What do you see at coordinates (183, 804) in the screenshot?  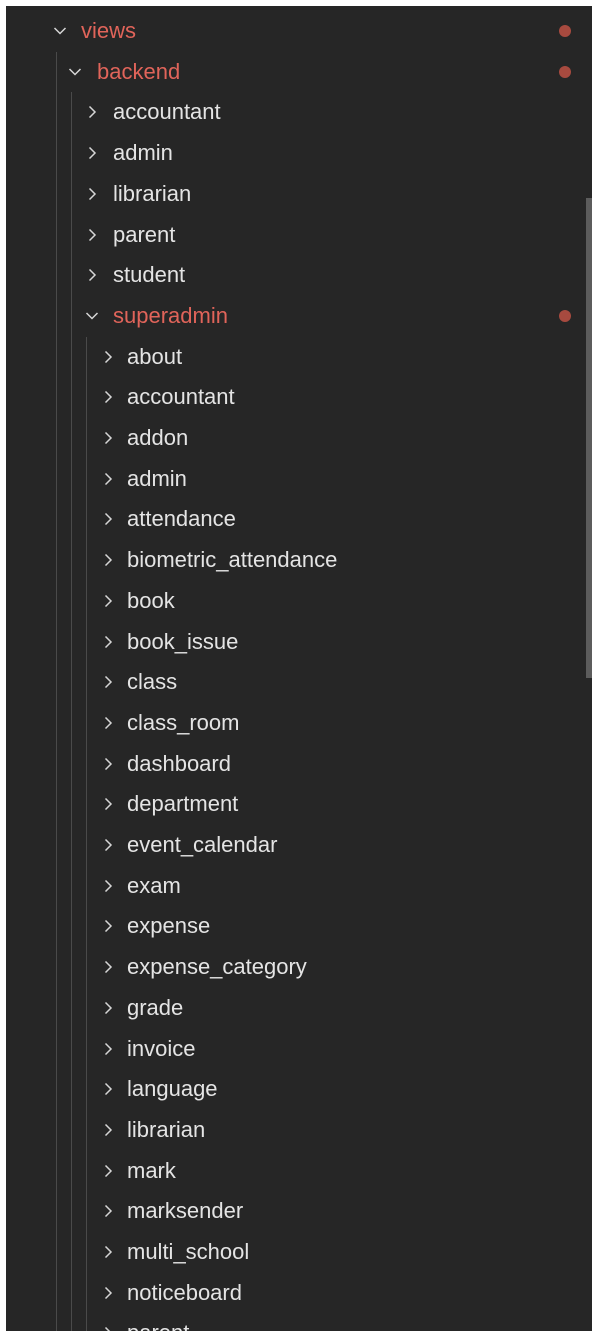 I see `tree-item-label: department` at bounding box center [183, 804].